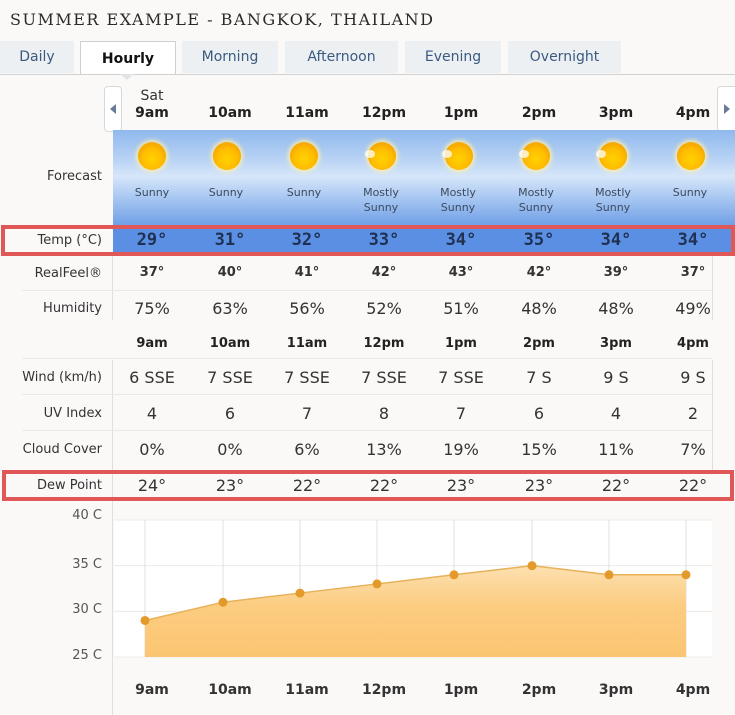 The width and height of the screenshot is (735, 715). What do you see at coordinates (307, 449) in the screenshot?
I see `cloud-cover-value: 6%` at bounding box center [307, 449].